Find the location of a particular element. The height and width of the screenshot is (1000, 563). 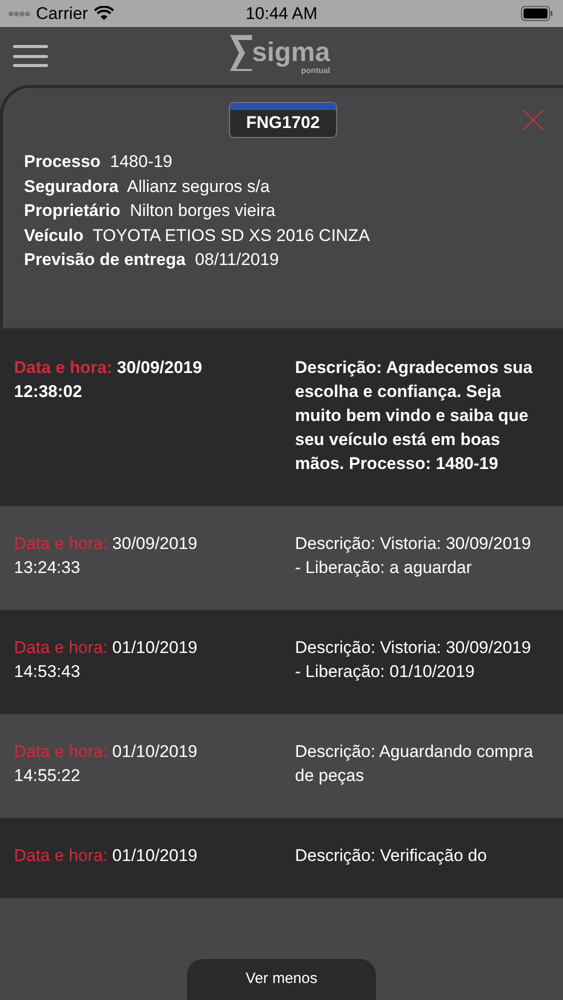

event-datetime: Data e hora: 30/09/2019 13:24:33 is located at coordinates (106, 556).